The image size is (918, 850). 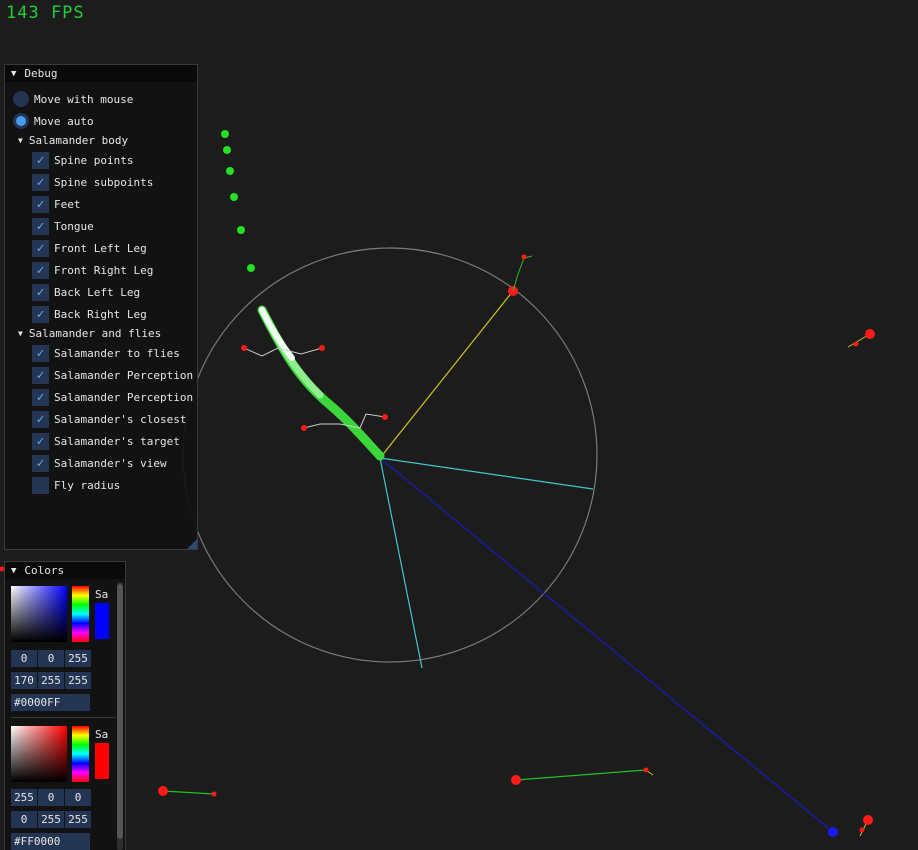 What do you see at coordinates (446, 374) in the screenshot?
I see `closest-line` at bounding box center [446, 374].